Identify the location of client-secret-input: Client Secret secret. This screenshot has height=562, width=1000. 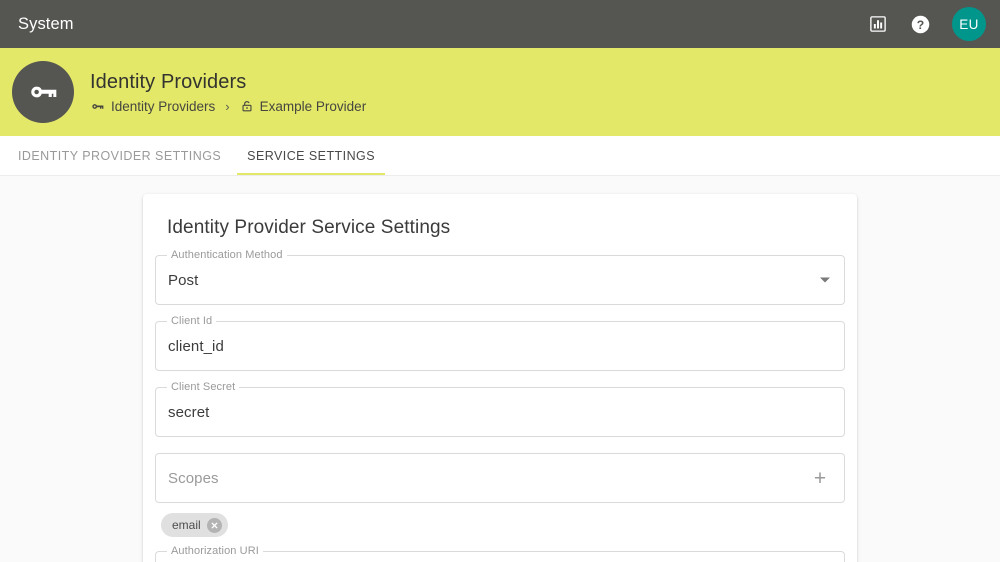
(500, 409).